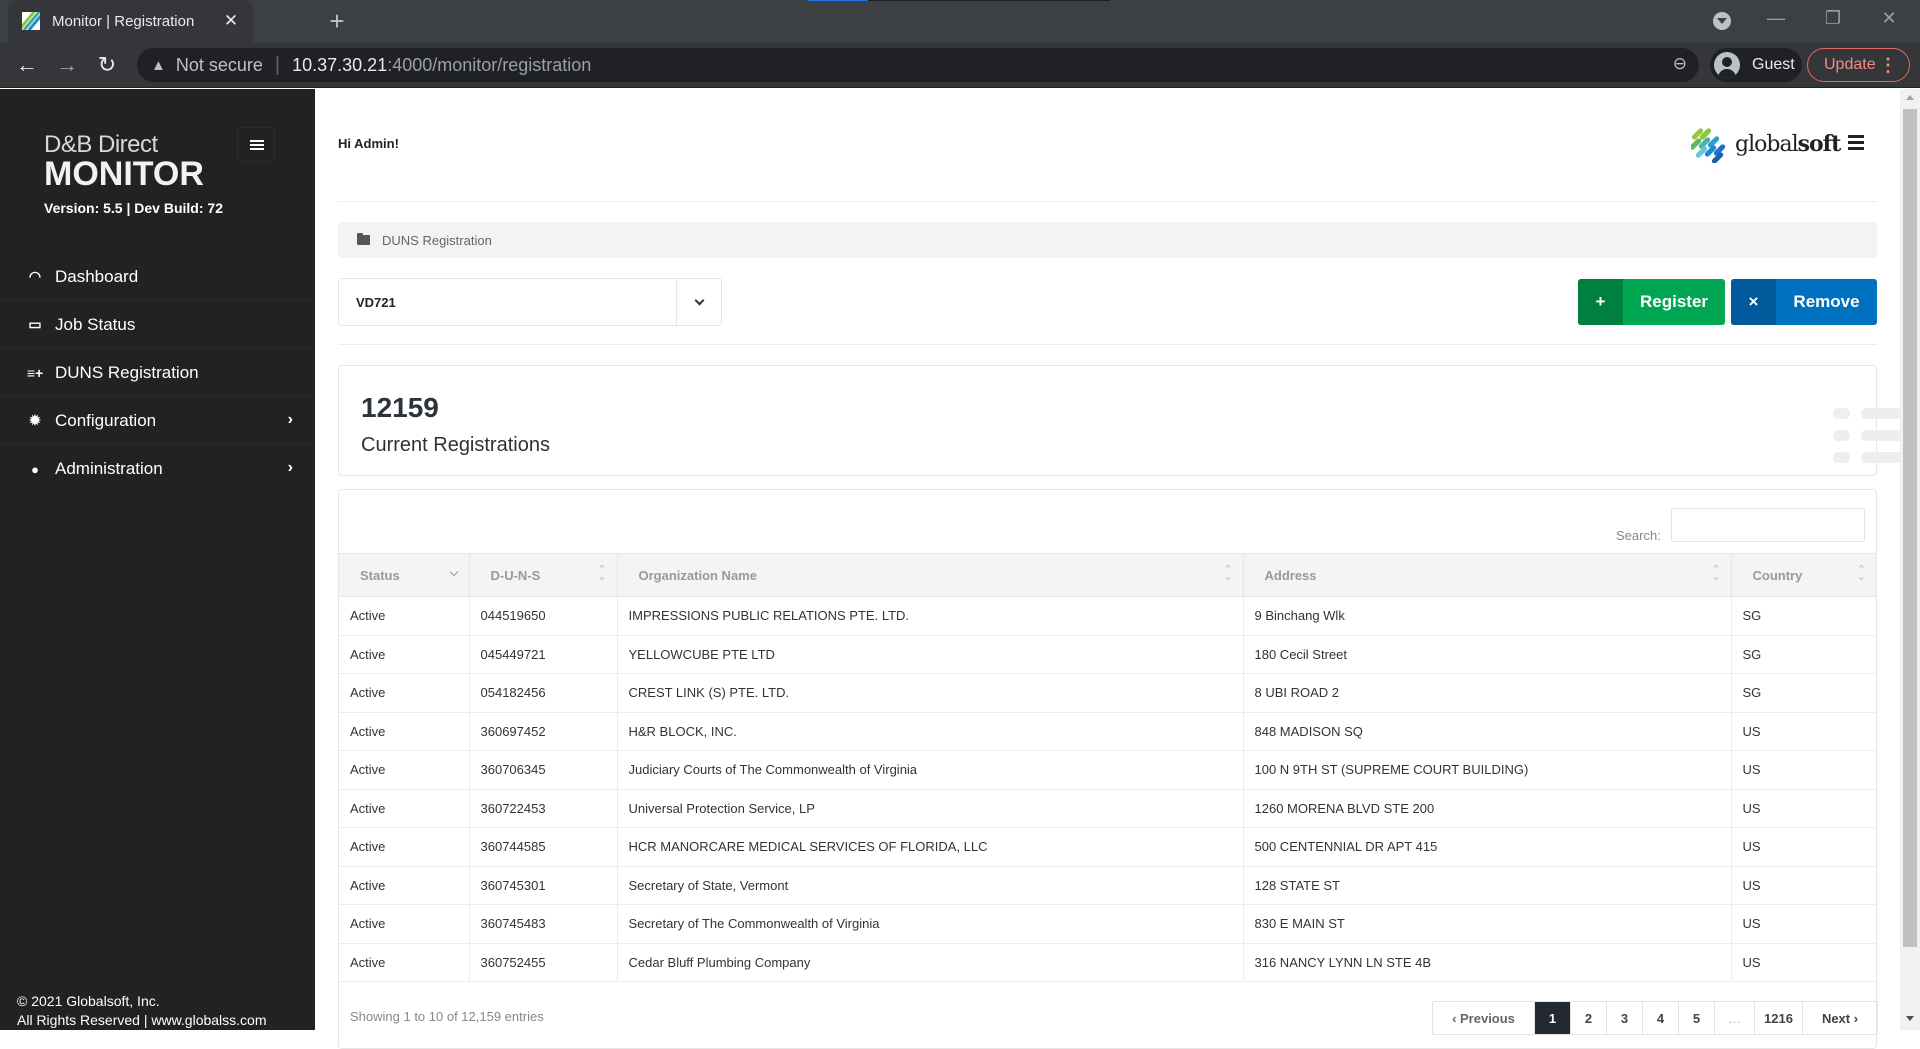 This screenshot has width=1920, height=1049. I want to click on sidebar-item-duns-registration: ≡+ DUNS Registration, so click(157, 373).